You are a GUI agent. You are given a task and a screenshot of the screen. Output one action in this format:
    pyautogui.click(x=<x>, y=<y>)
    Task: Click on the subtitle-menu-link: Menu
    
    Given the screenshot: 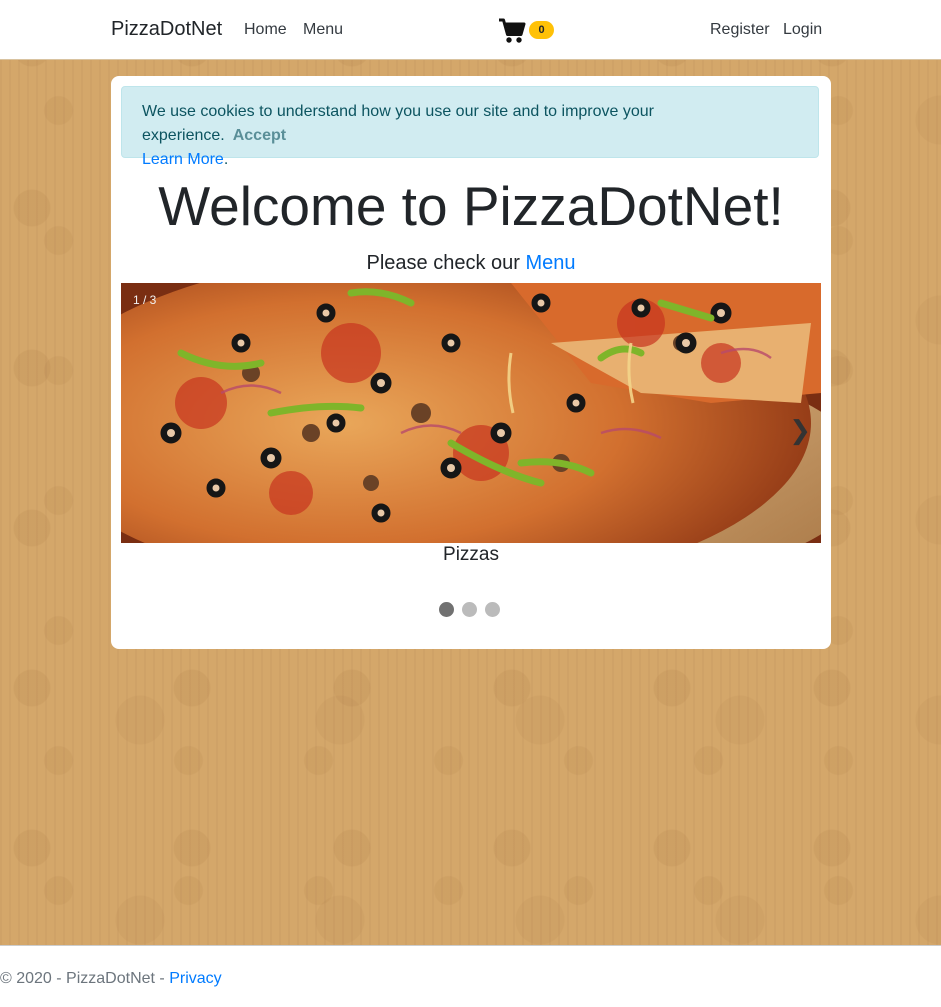 What is the action you would take?
    pyautogui.click(x=550, y=263)
    